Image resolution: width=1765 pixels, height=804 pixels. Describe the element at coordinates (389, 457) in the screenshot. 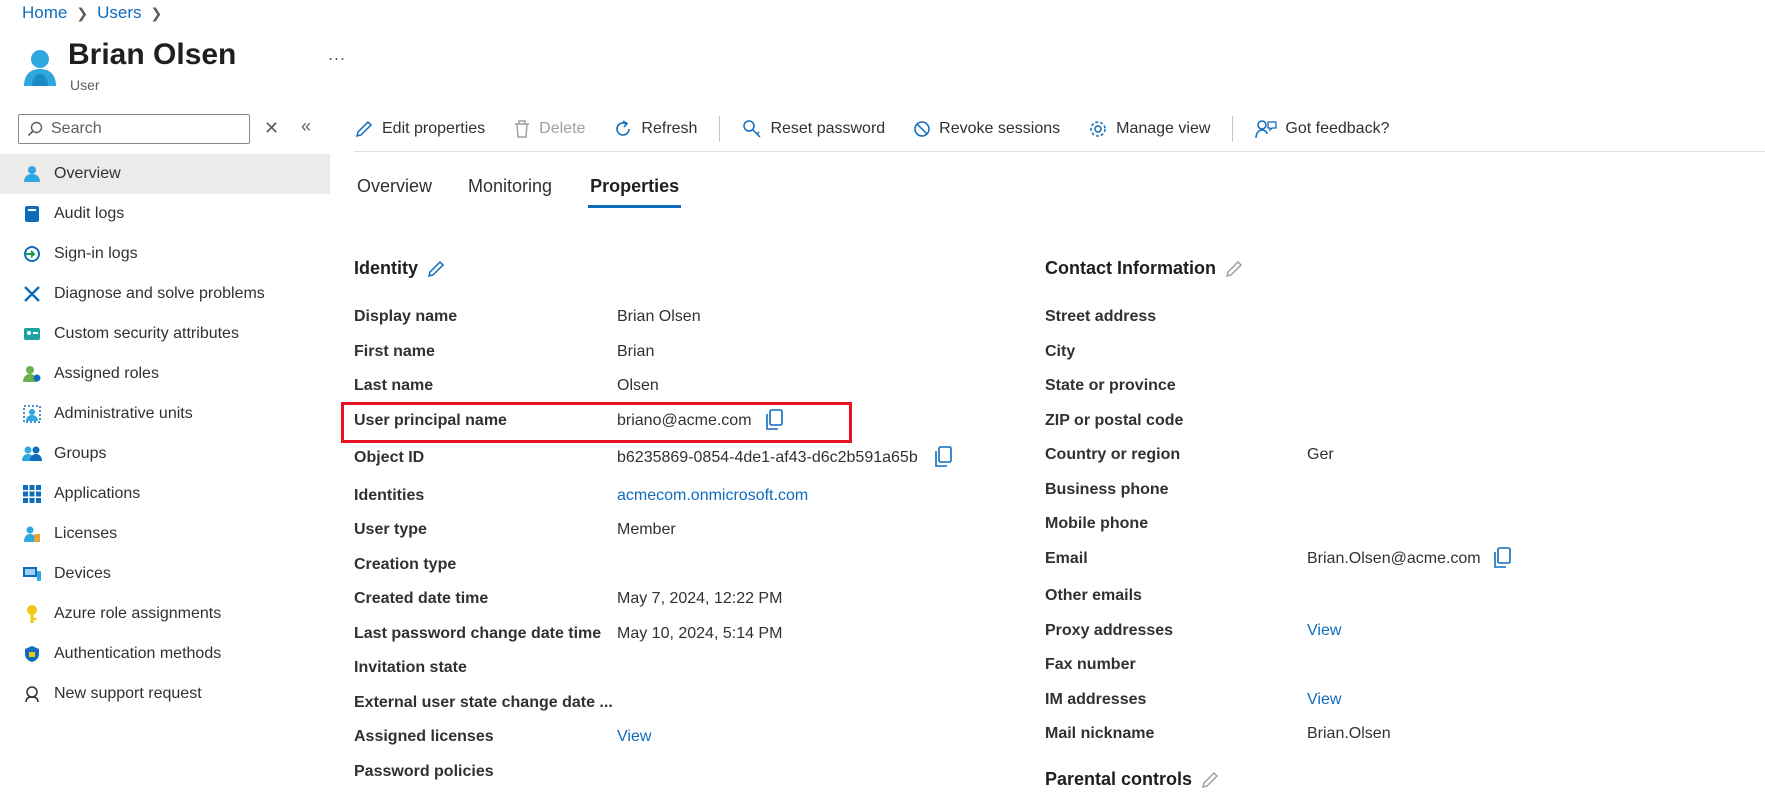

I see `prop-label: Object ID` at that location.